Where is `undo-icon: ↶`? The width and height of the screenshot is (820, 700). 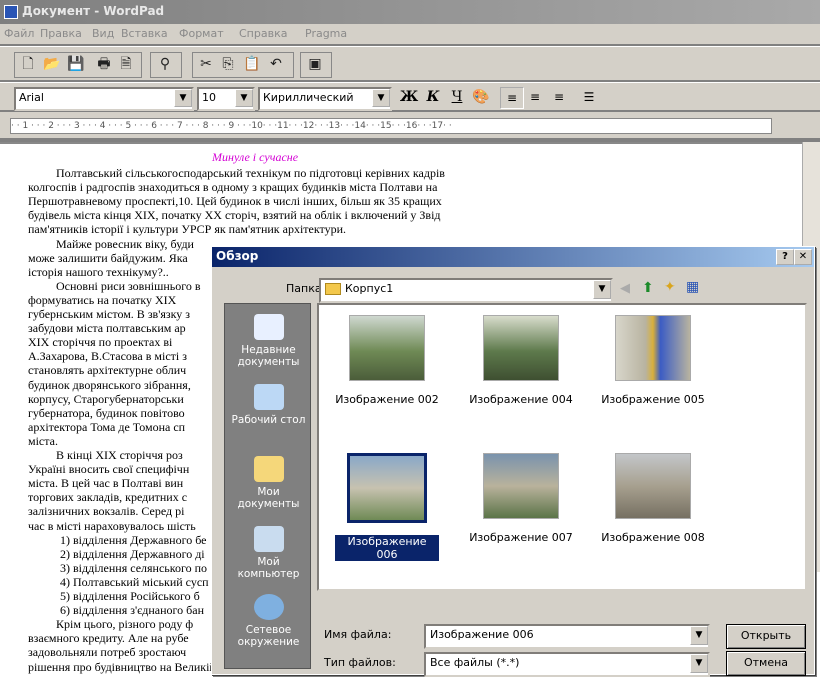 undo-icon: ↶ is located at coordinates (276, 64).